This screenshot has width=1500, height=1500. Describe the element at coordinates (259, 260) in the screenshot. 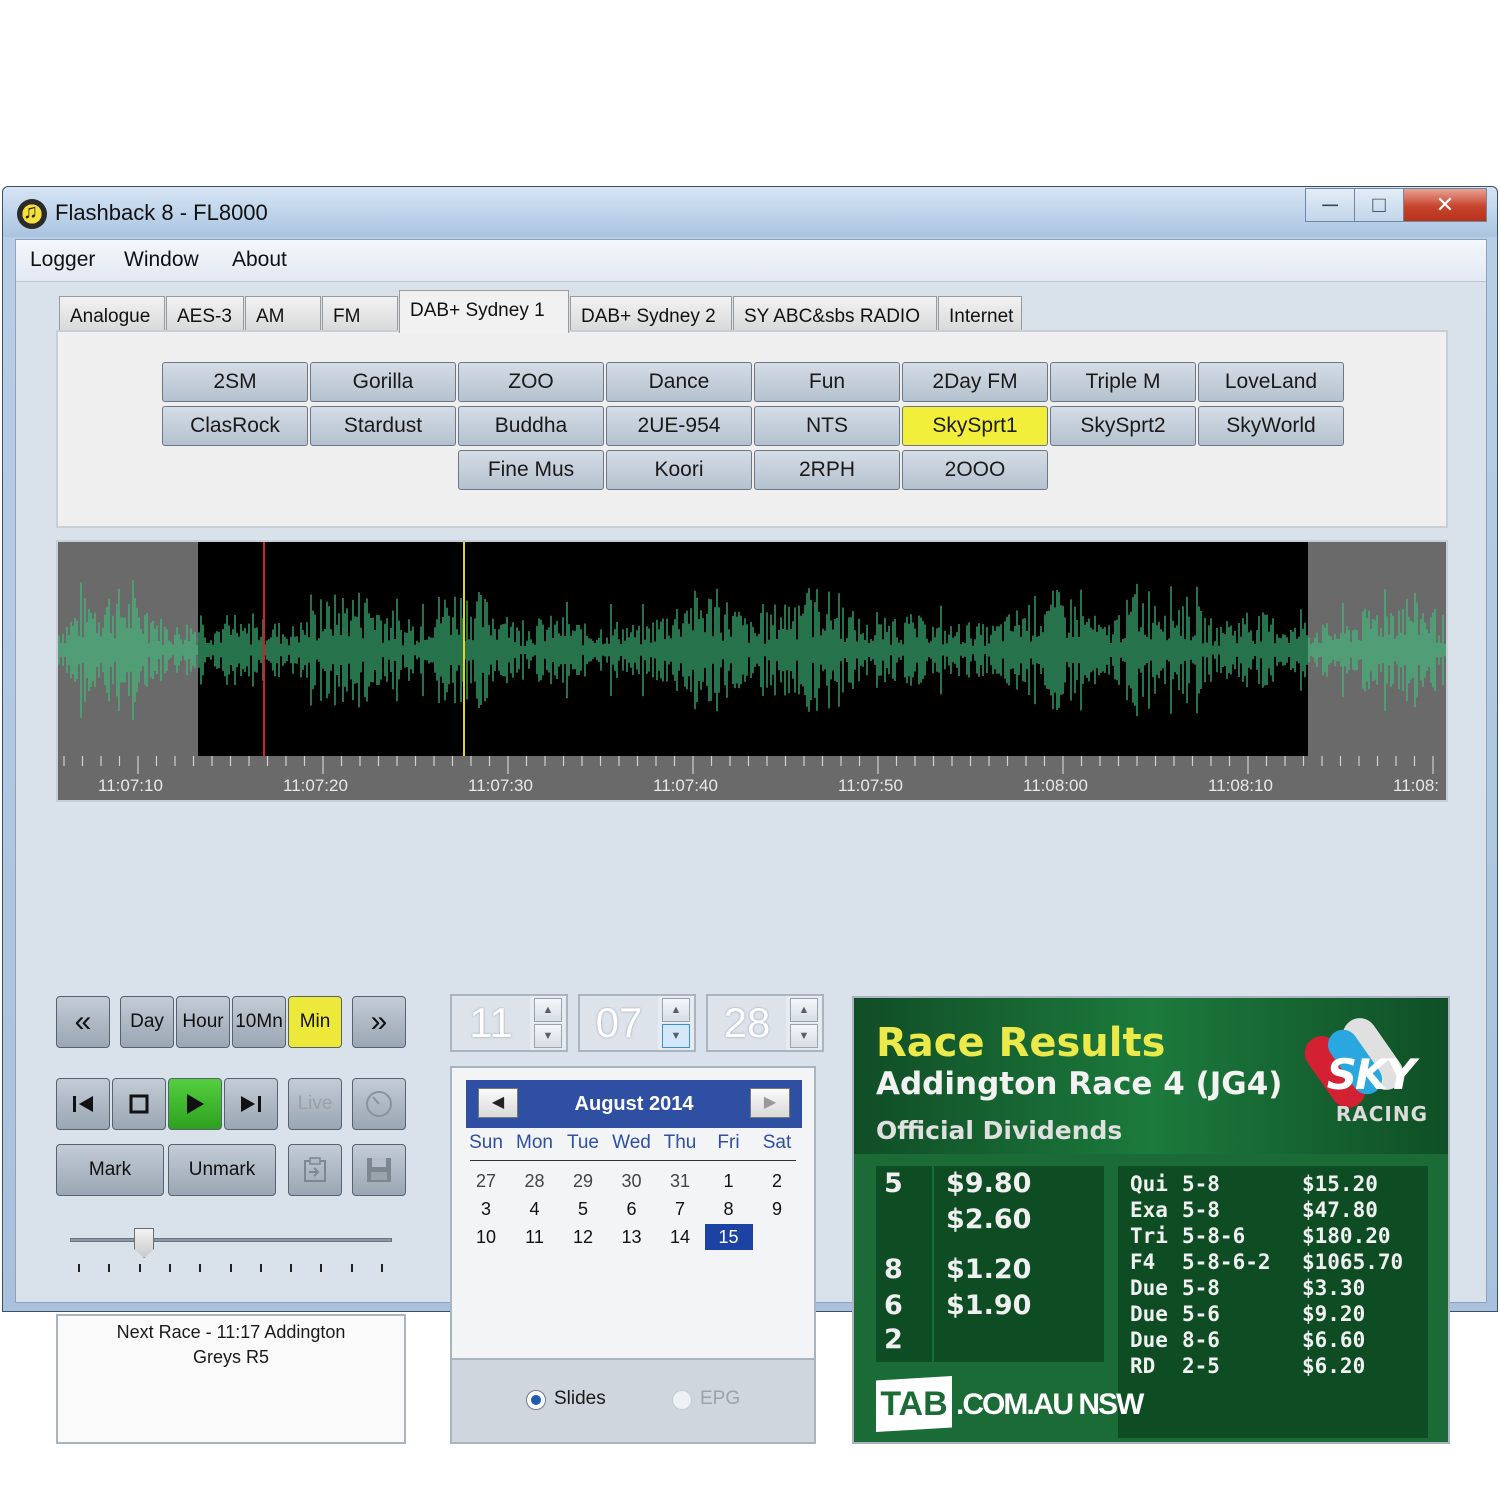

I see `menu-about: About` at that location.